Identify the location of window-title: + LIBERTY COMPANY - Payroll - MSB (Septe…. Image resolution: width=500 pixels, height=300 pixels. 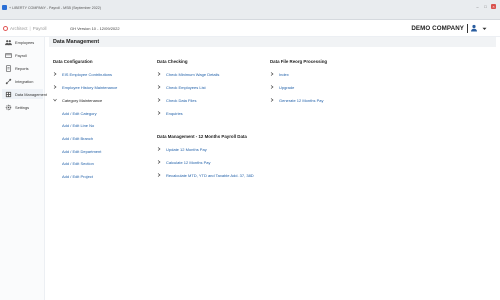
(55, 8).